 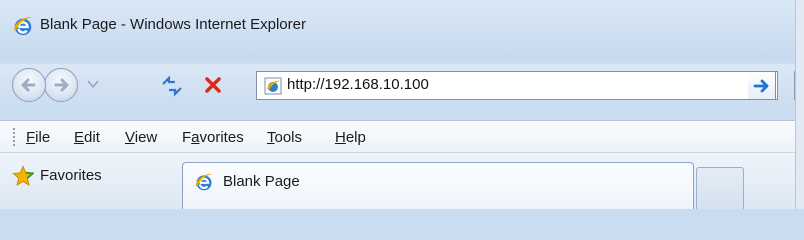 I want to click on page-ie-icon, so click(x=273, y=86).